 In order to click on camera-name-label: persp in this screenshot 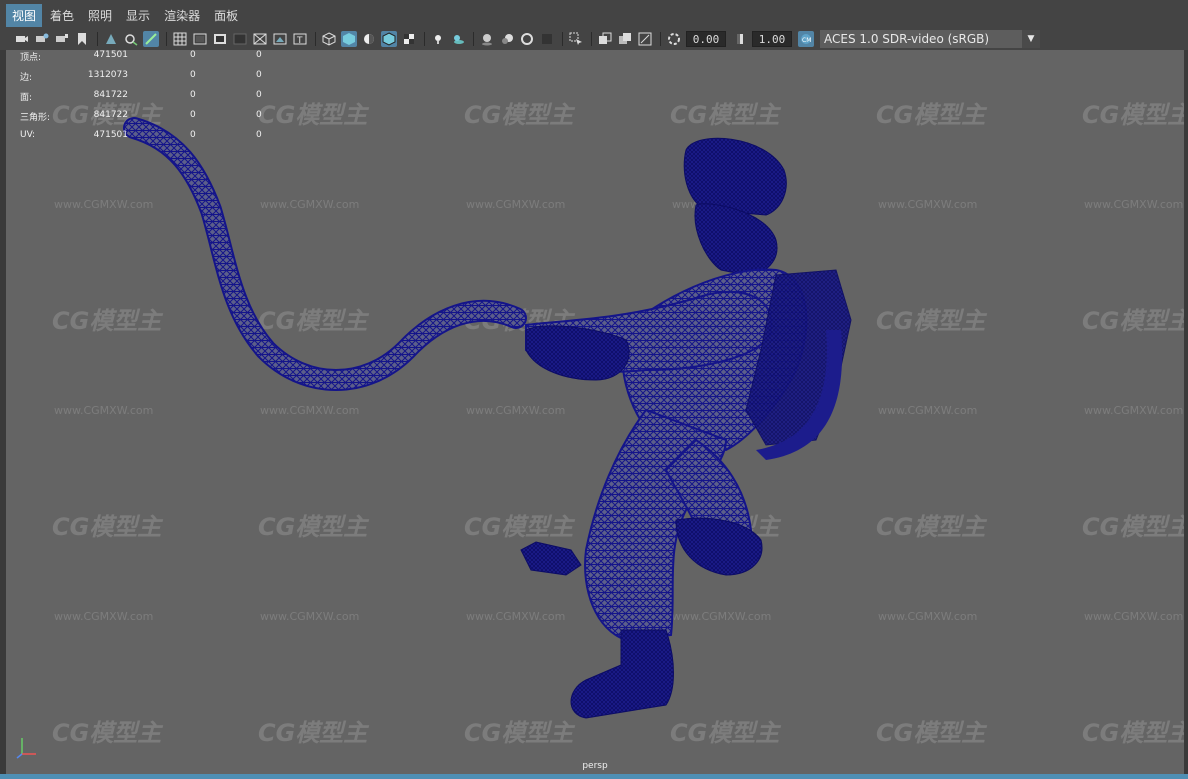, I will do `click(595, 766)`.